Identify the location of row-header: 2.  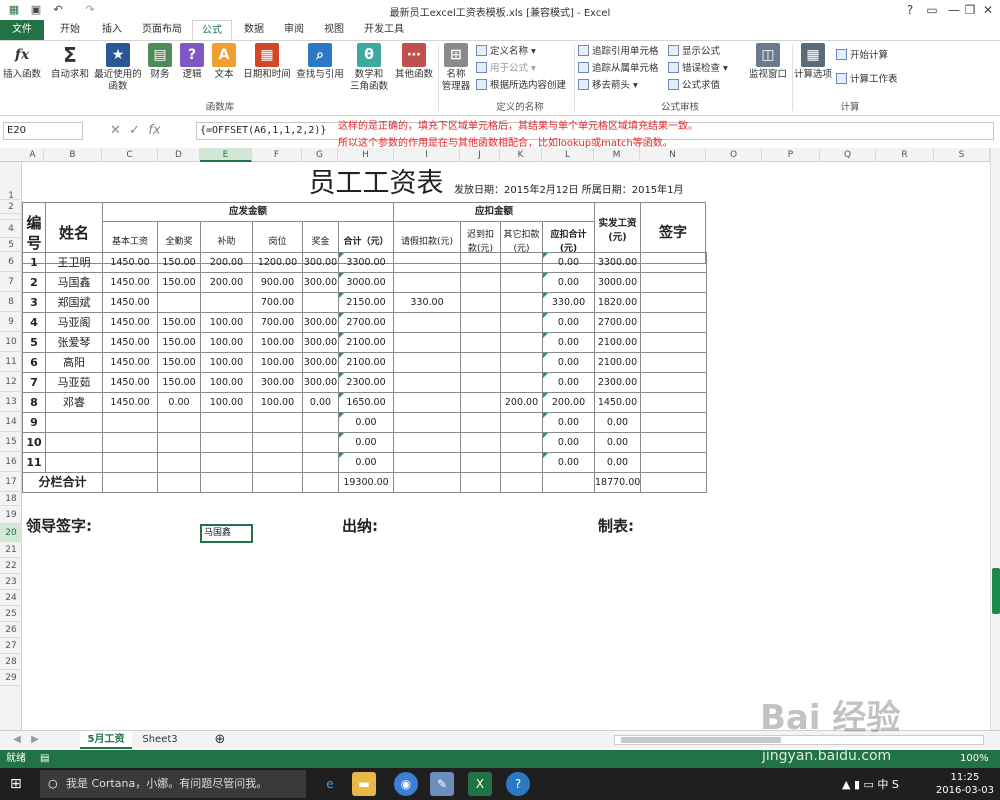
(11, 207).